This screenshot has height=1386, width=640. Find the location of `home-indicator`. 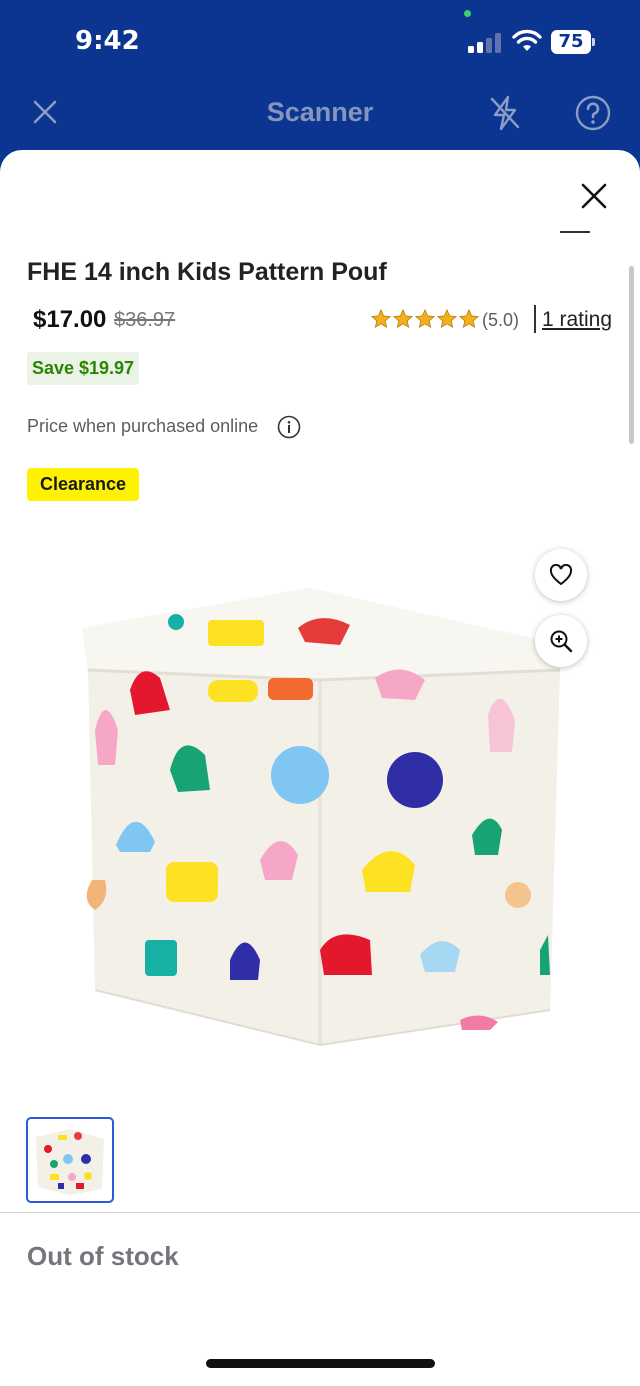

home-indicator is located at coordinates (320, 1363).